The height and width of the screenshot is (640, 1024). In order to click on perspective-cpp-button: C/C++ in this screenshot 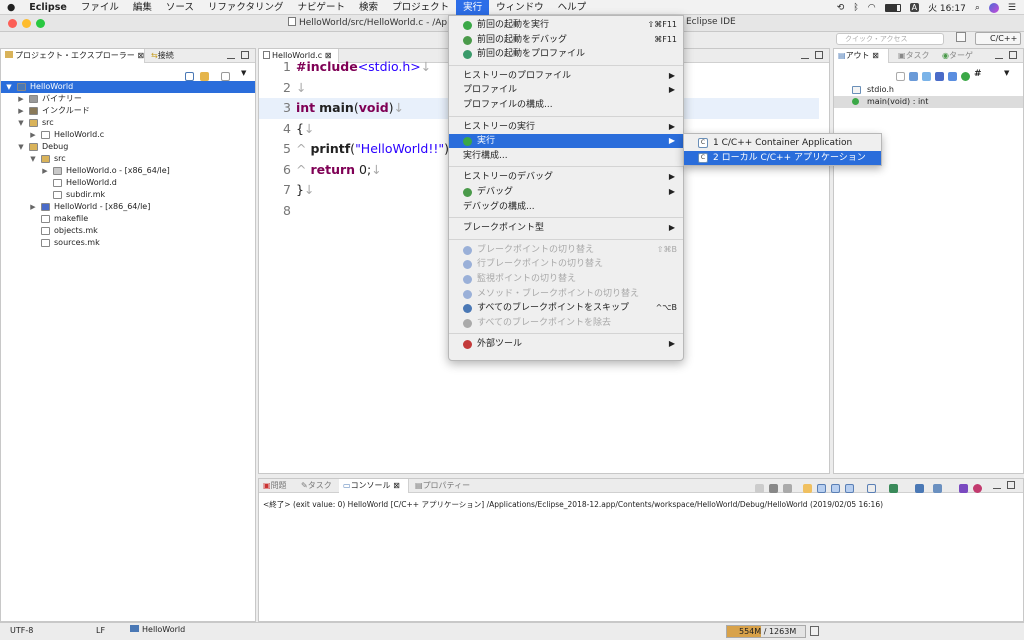, I will do `click(998, 38)`.